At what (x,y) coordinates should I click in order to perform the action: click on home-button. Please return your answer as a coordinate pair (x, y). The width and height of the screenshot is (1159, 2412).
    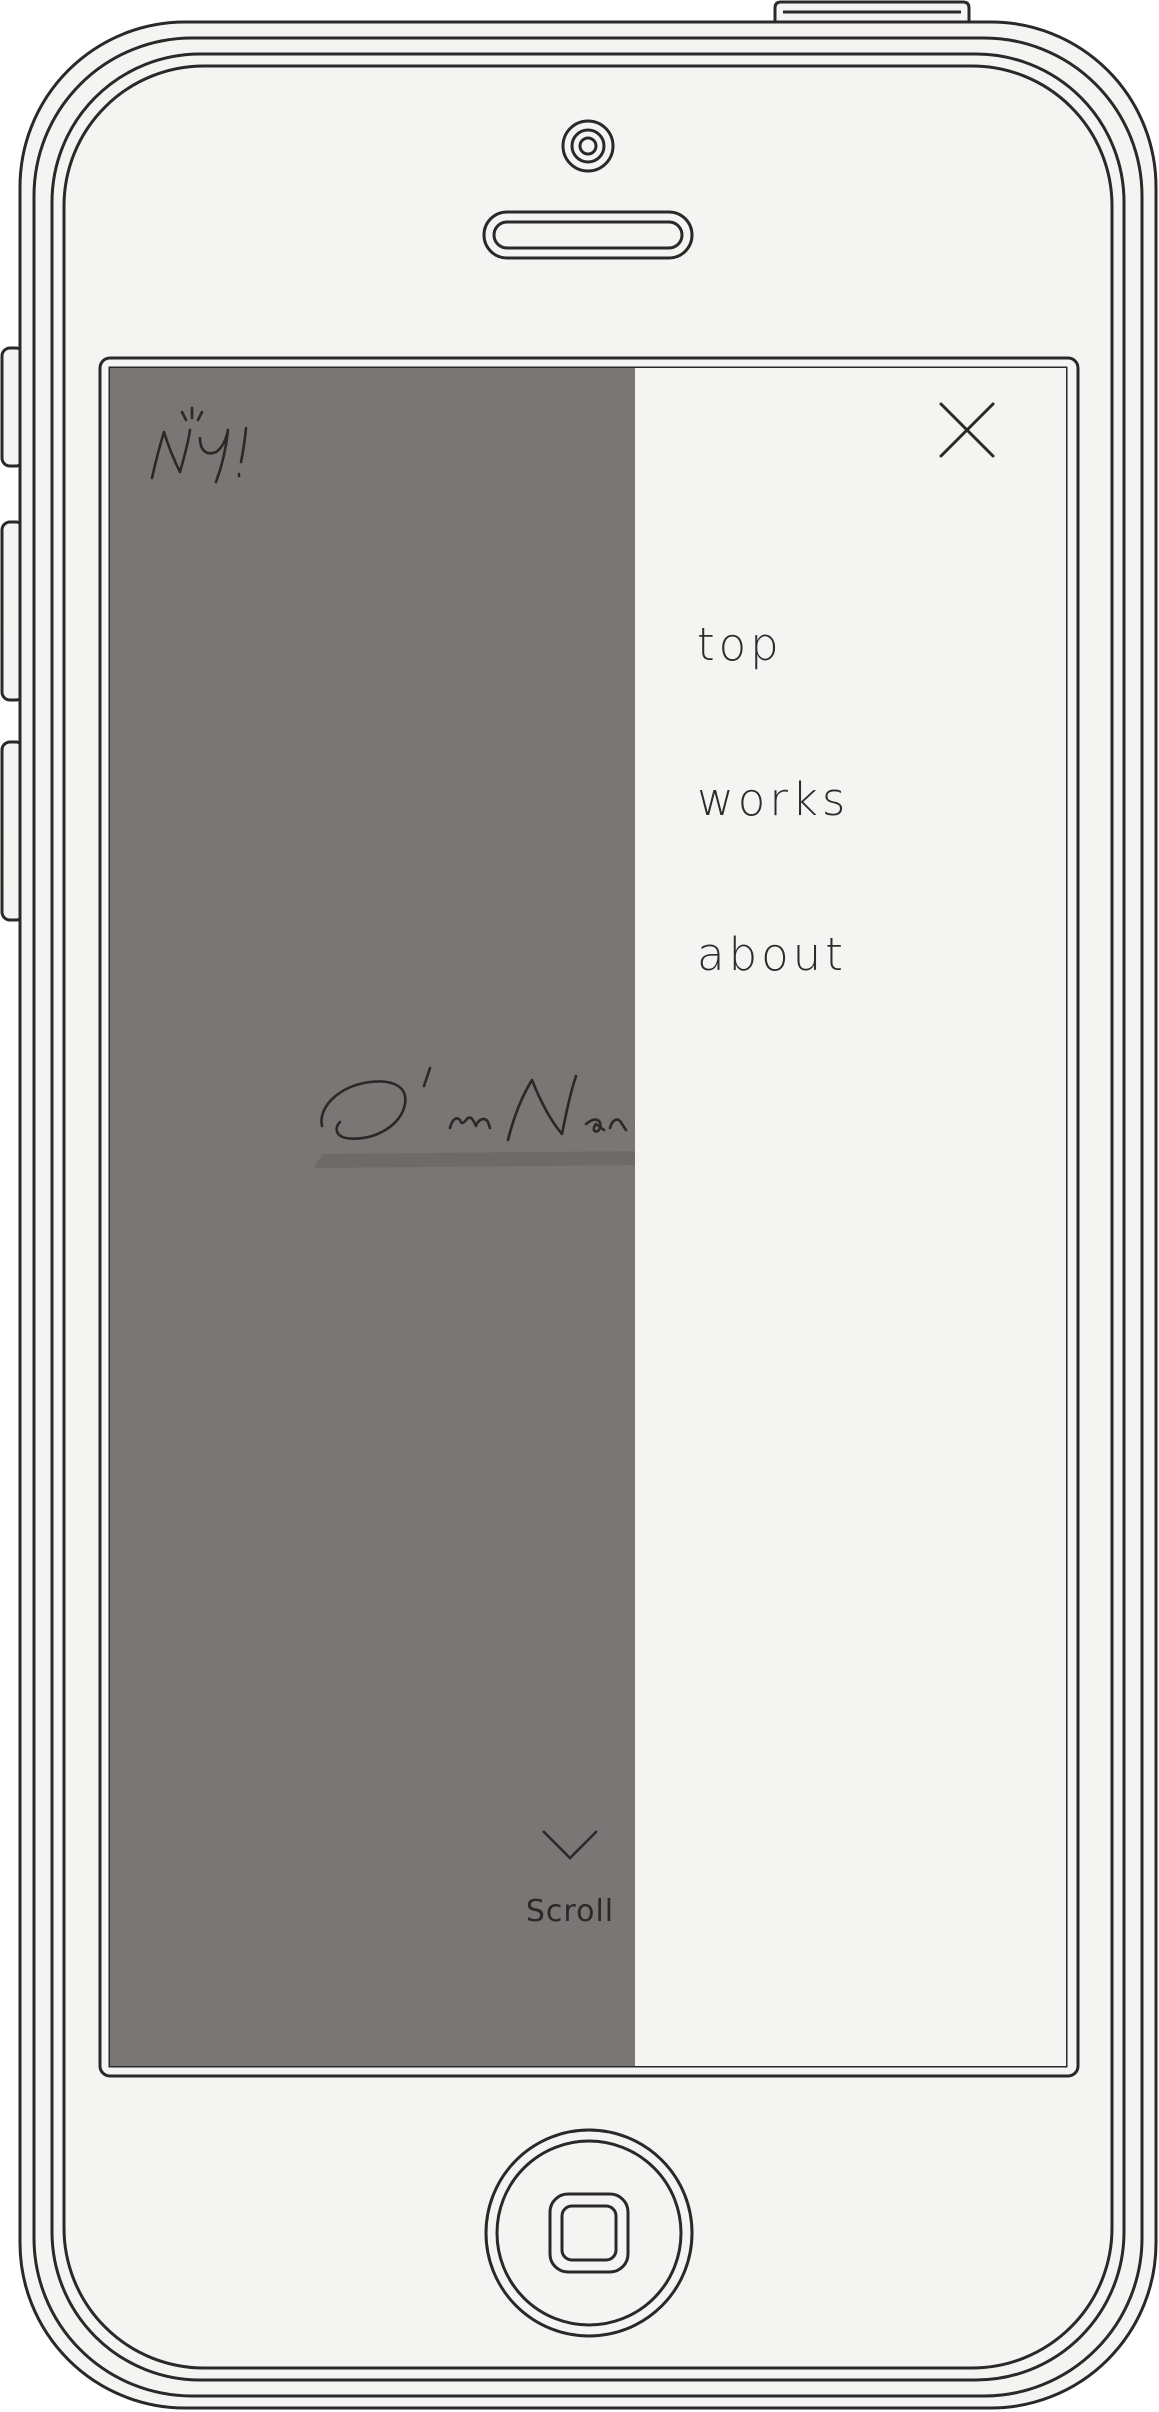
    Looking at the image, I should click on (589, 2233).